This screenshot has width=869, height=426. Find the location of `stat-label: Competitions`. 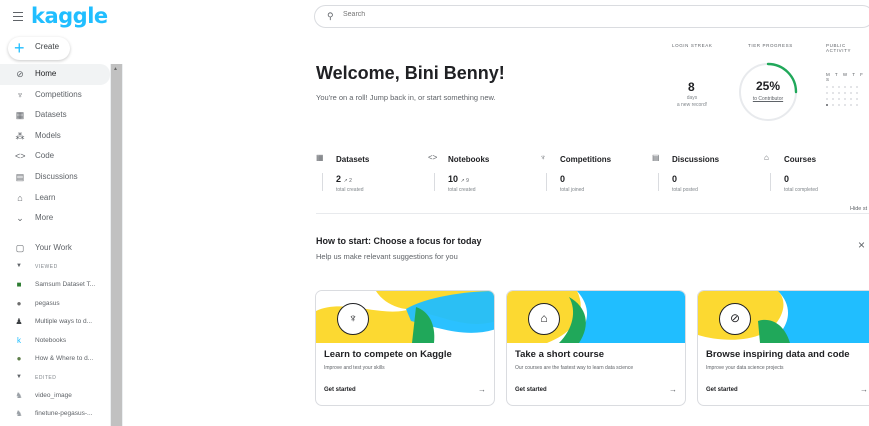

stat-label: Competitions is located at coordinates (586, 159).